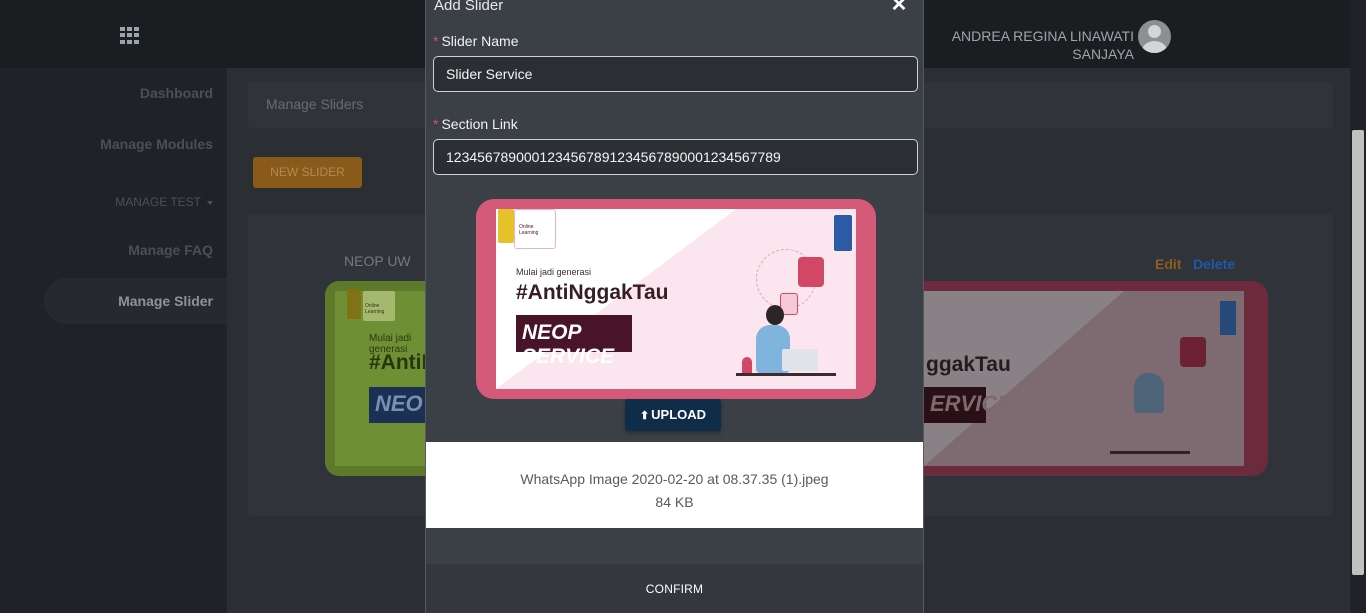  What do you see at coordinates (899, 8) in the screenshot?
I see `close-icon: ✕` at bounding box center [899, 8].